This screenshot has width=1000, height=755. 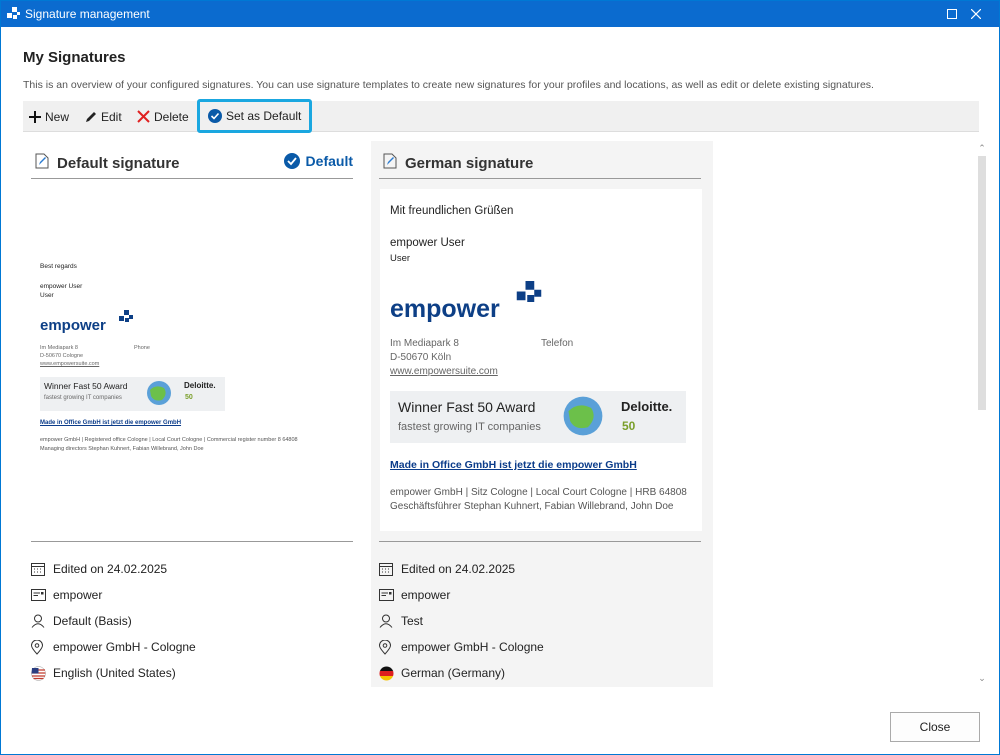 I want to click on window-close-button, so click(x=976, y=14).